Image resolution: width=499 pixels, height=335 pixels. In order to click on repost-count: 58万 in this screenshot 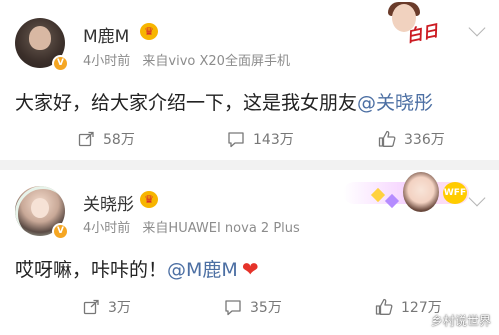, I will do `click(119, 140)`.